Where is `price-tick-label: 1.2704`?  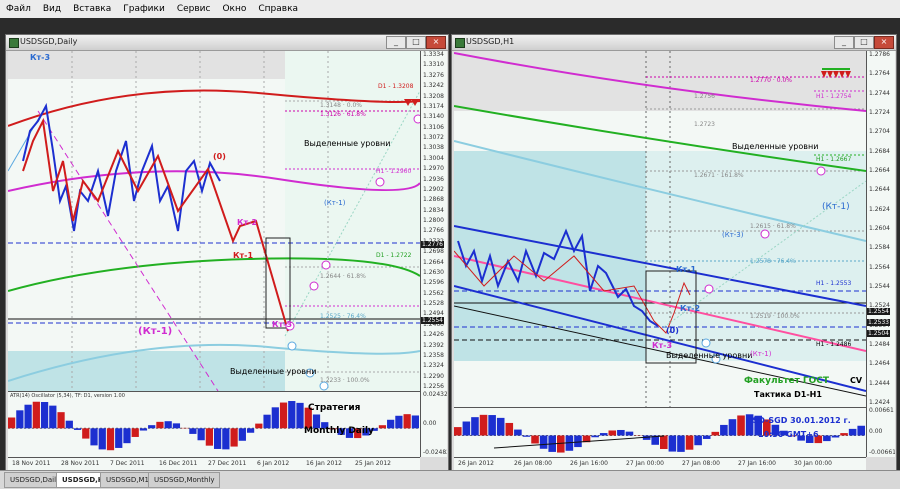 price-tick-label: 1.2704 is located at coordinates (879, 131).